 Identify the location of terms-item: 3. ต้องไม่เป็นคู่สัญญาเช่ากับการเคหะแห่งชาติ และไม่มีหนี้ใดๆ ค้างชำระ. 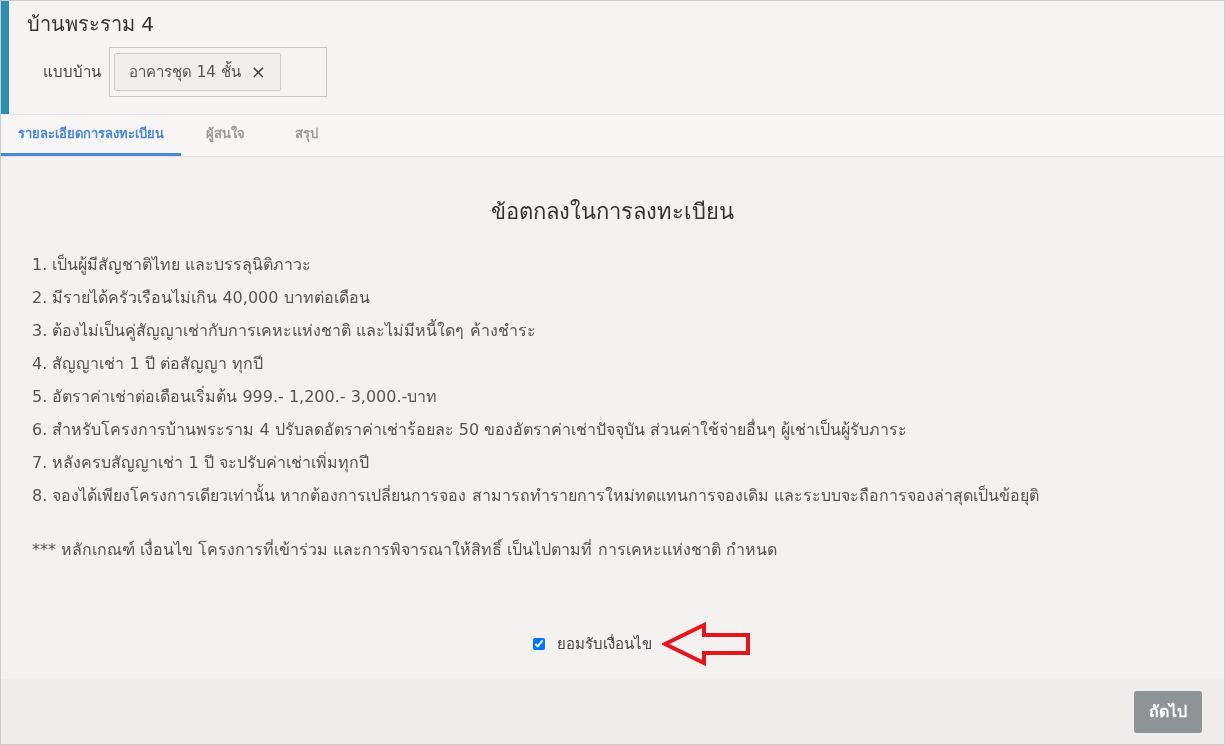
(284, 331).